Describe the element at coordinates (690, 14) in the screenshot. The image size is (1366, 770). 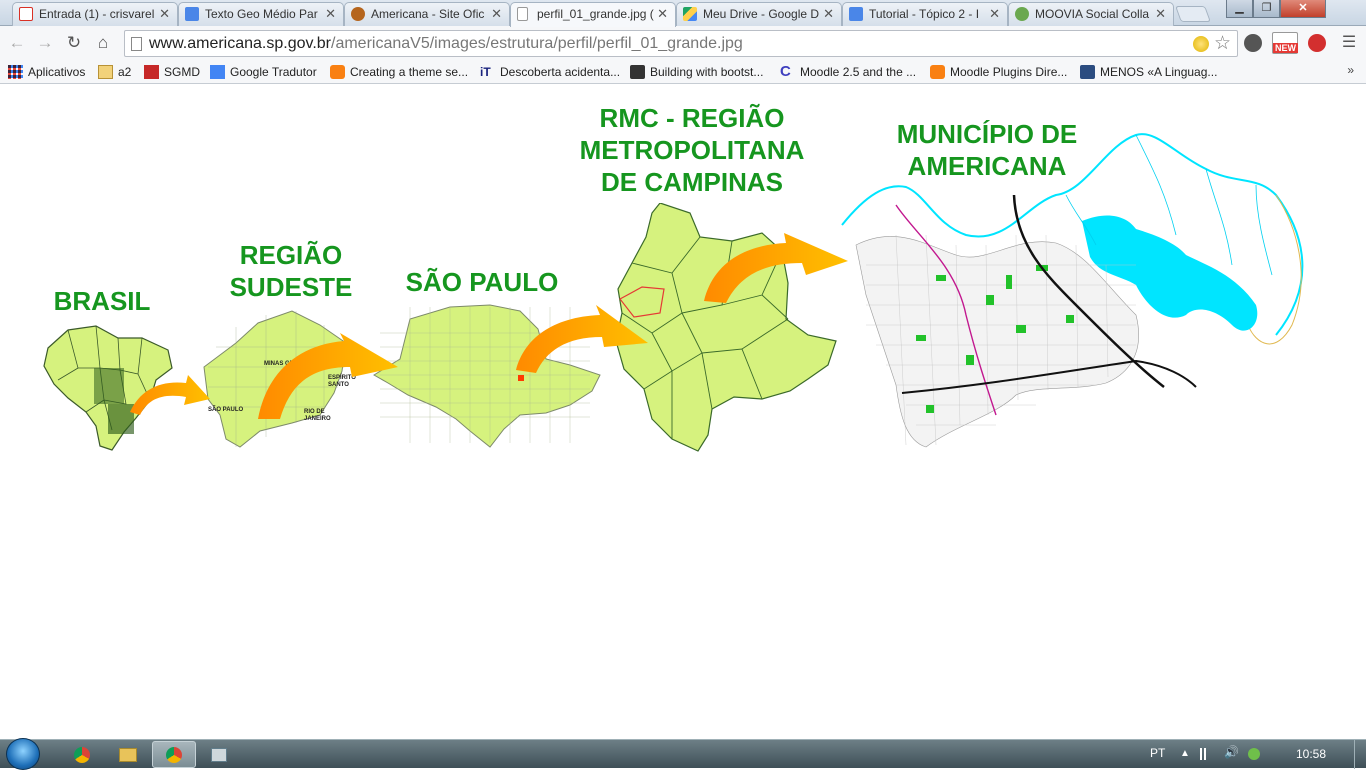
I see `drive-icon` at that location.